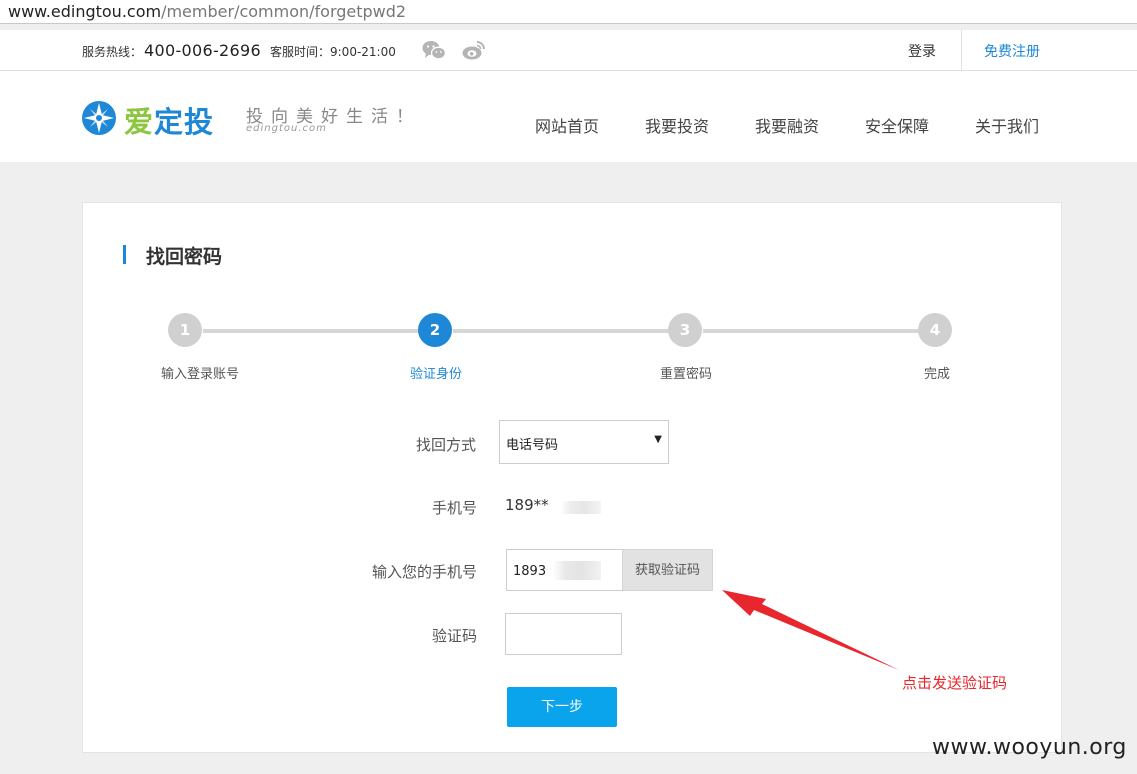 The height and width of the screenshot is (774, 1137). What do you see at coordinates (1029, 747) in the screenshot?
I see `watermark: www.wooyun.org` at bounding box center [1029, 747].